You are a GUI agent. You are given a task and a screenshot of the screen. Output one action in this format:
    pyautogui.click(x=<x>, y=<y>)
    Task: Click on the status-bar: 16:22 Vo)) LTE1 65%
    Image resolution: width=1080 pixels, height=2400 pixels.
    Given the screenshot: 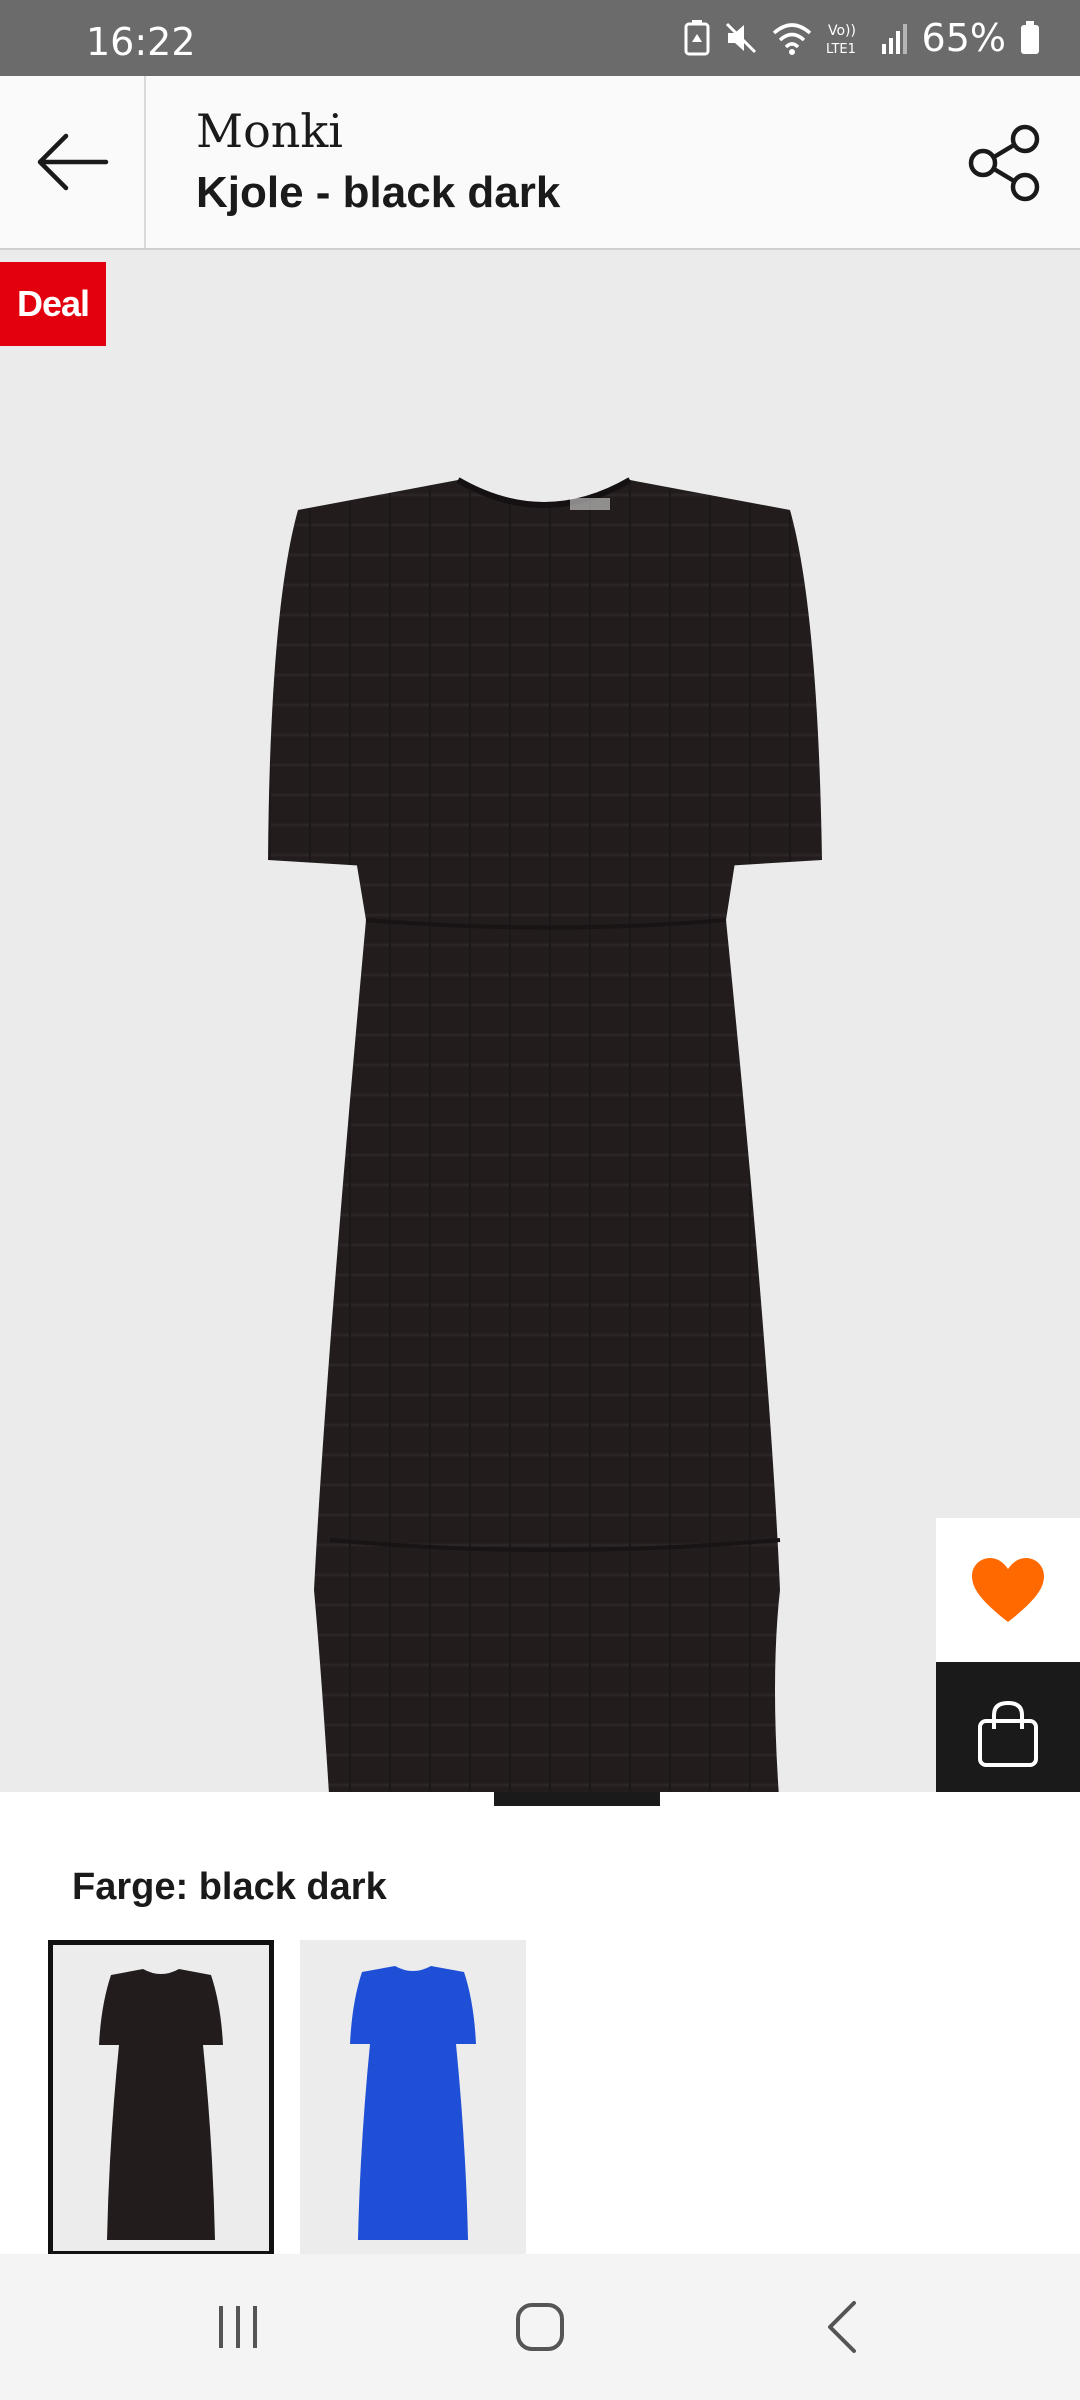 What is the action you would take?
    pyautogui.click(x=540, y=38)
    